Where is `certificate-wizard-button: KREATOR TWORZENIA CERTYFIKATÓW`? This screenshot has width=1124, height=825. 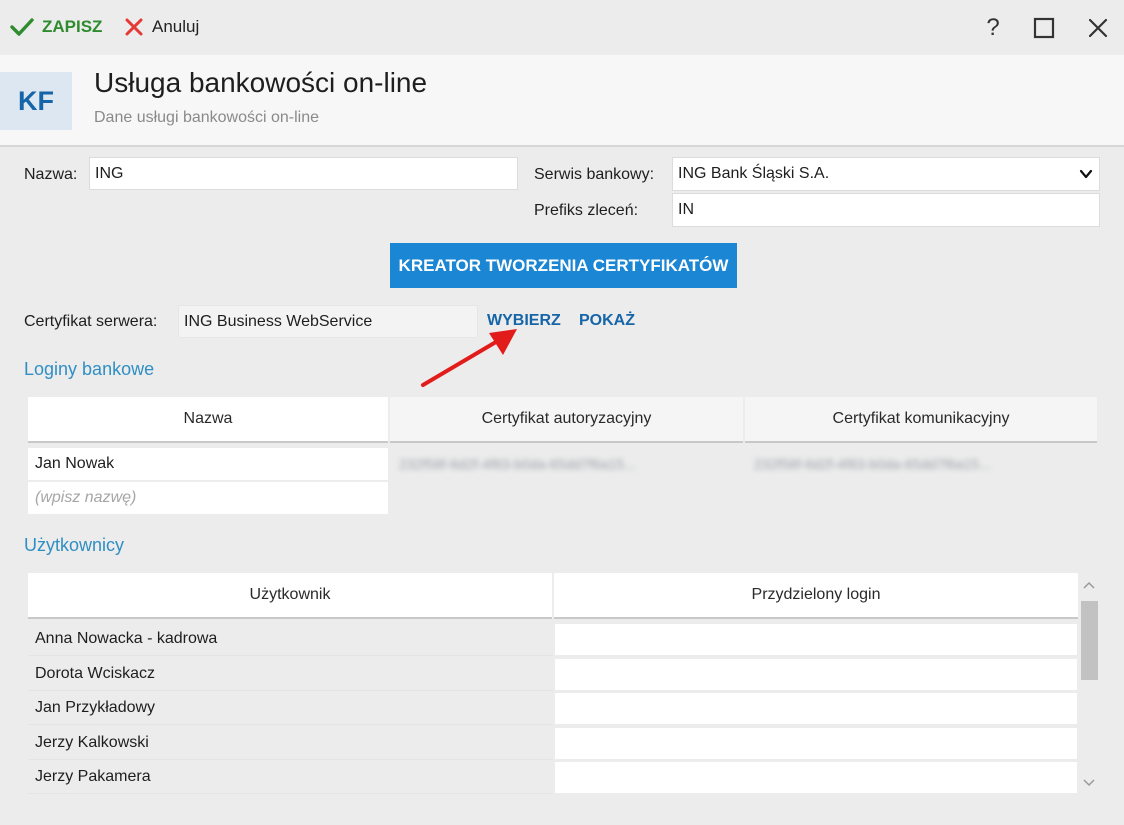 certificate-wizard-button: KREATOR TWORZENIA CERTYFIKATÓW is located at coordinates (563, 265).